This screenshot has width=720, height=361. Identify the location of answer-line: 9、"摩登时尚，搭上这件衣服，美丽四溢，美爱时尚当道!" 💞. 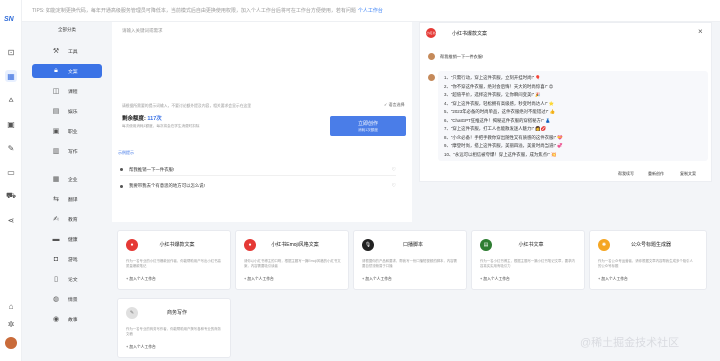
(503, 145).